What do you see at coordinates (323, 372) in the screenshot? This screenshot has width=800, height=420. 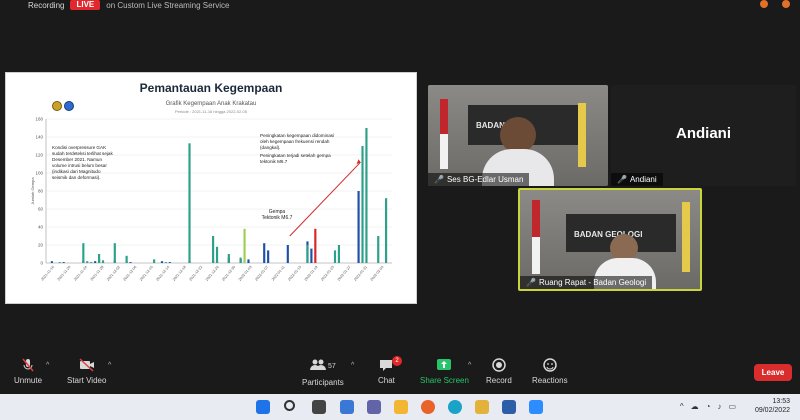 I see `participants-button: 57 Participants` at bounding box center [323, 372].